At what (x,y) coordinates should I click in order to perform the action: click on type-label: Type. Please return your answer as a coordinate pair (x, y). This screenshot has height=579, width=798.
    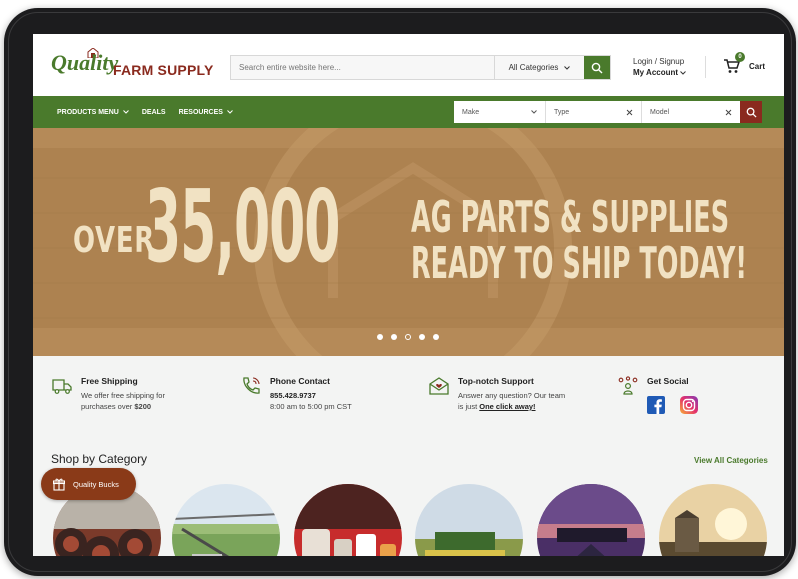
    Looking at the image, I should click on (562, 112).